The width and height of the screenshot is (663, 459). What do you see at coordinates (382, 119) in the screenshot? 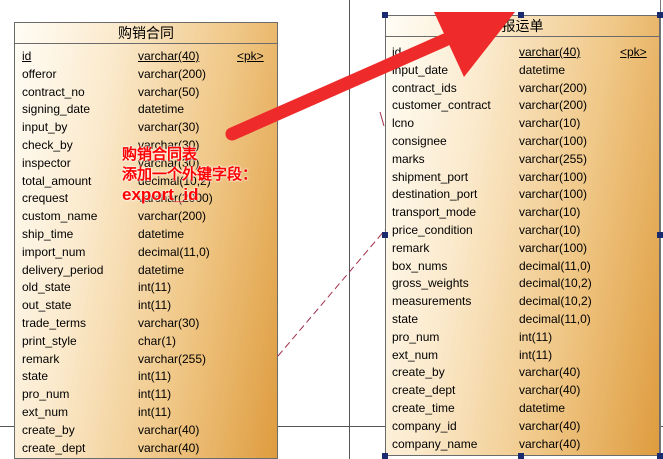
I see `relationship-line-stub` at bounding box center [382, 119].